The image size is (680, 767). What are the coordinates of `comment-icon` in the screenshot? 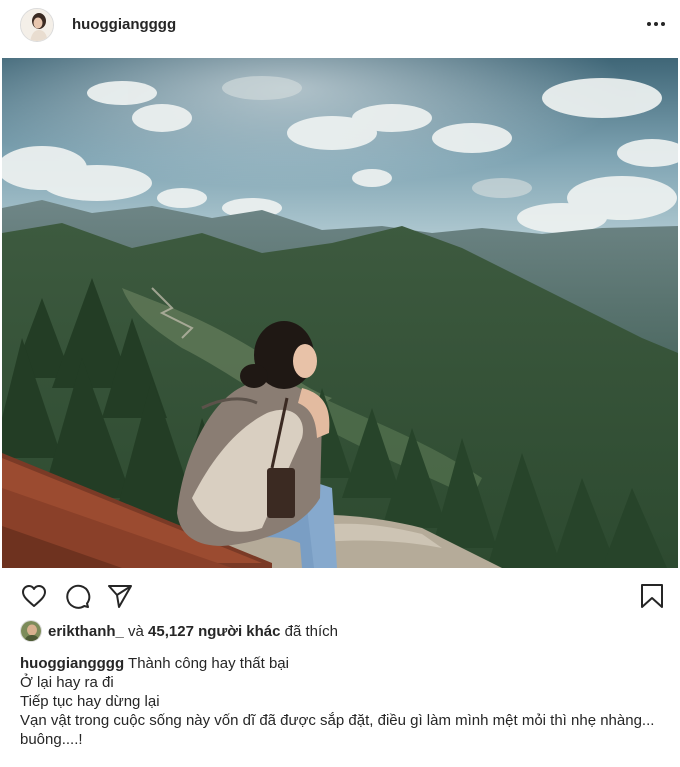 It's located at (77, 596).